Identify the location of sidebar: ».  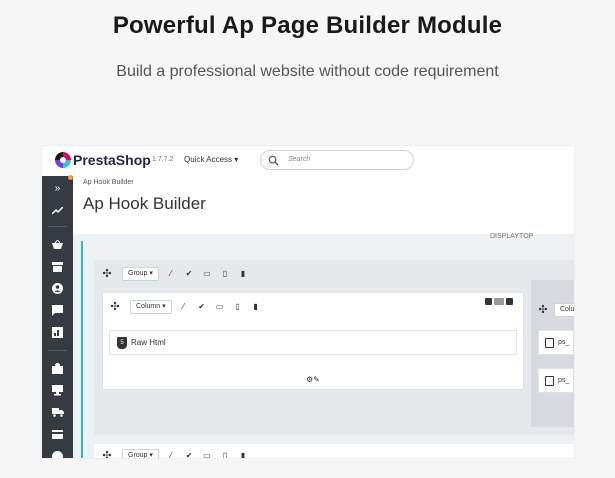
(57, 317).